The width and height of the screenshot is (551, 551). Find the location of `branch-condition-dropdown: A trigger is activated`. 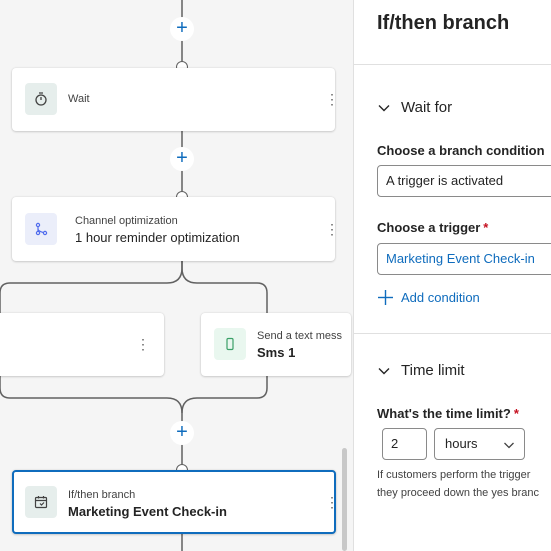

branch-condition-dropdown: A trigger is activated is located at coordinates (464, 181).